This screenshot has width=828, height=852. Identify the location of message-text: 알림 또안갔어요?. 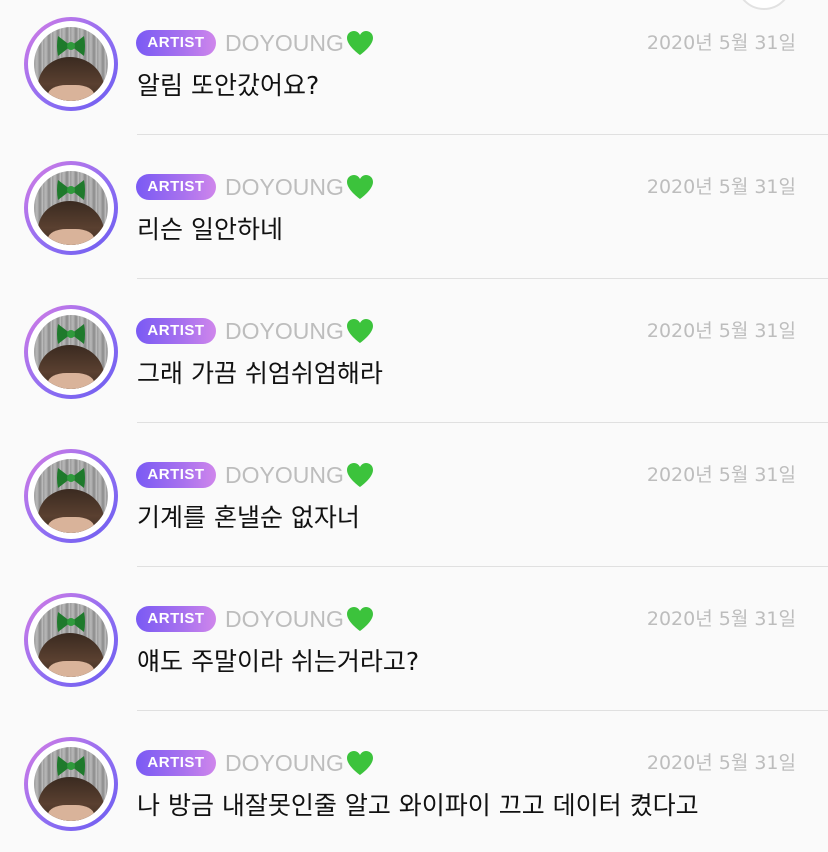
(228, 85).